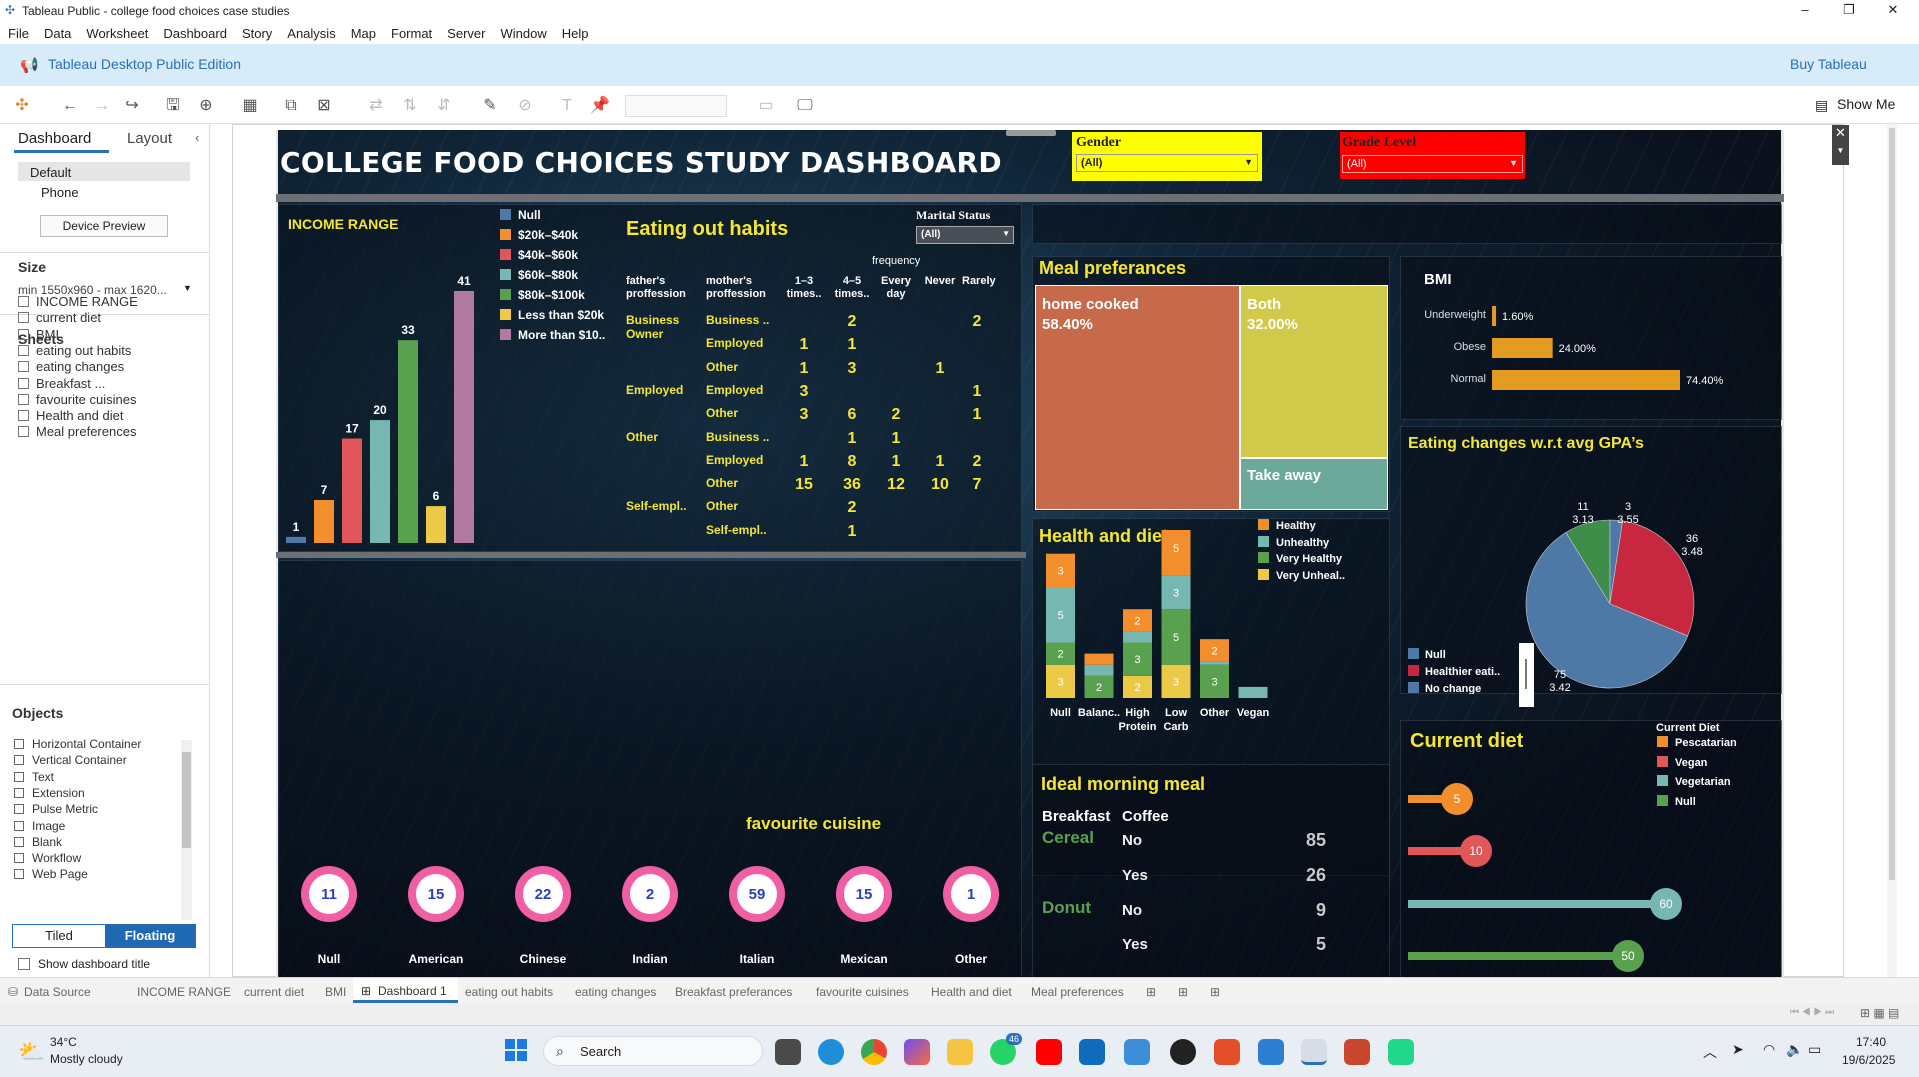 The image size is (1919, 1077). I want to click on marital-dropdown: (All) ▼, so click(965, 235).